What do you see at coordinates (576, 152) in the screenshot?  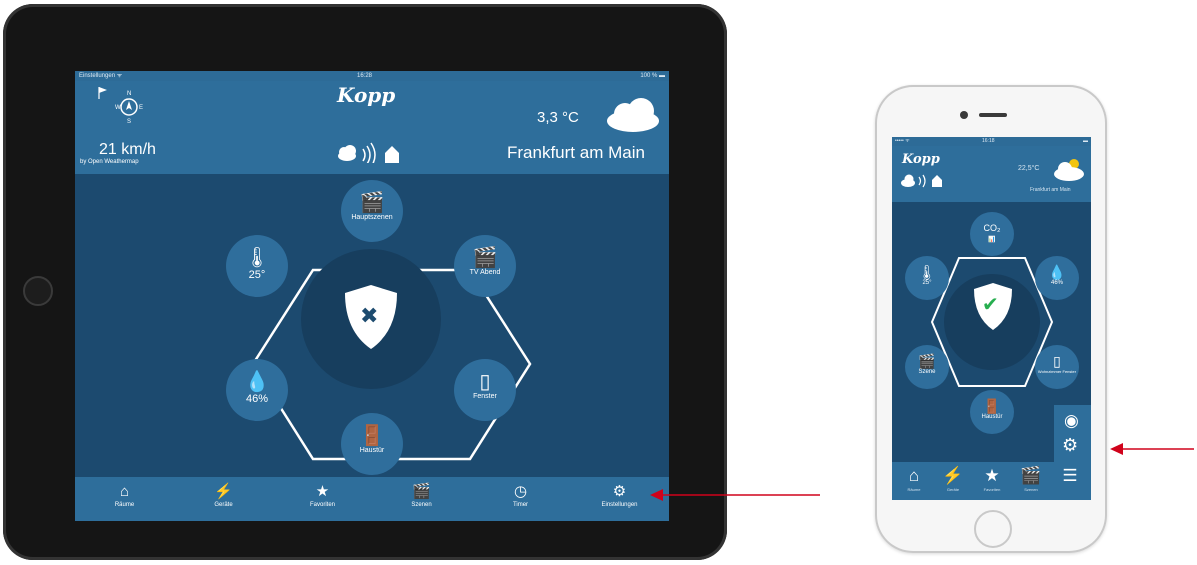 I see `city-name: Frankfurt am Main` at bounding box center [576, 152].